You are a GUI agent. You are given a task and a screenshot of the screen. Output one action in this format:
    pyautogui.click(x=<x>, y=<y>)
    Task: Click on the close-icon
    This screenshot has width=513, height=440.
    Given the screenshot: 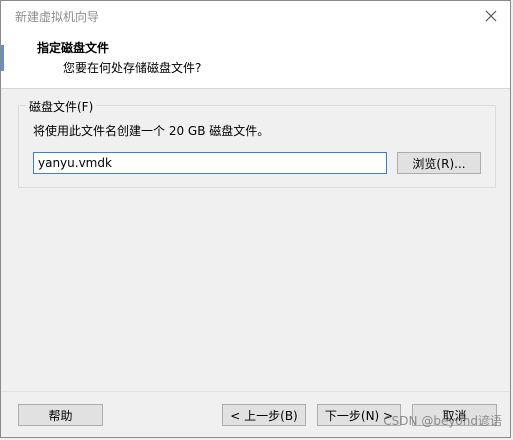 What is the action you would take?
    pyautogui.click(x=491, y=16)
    